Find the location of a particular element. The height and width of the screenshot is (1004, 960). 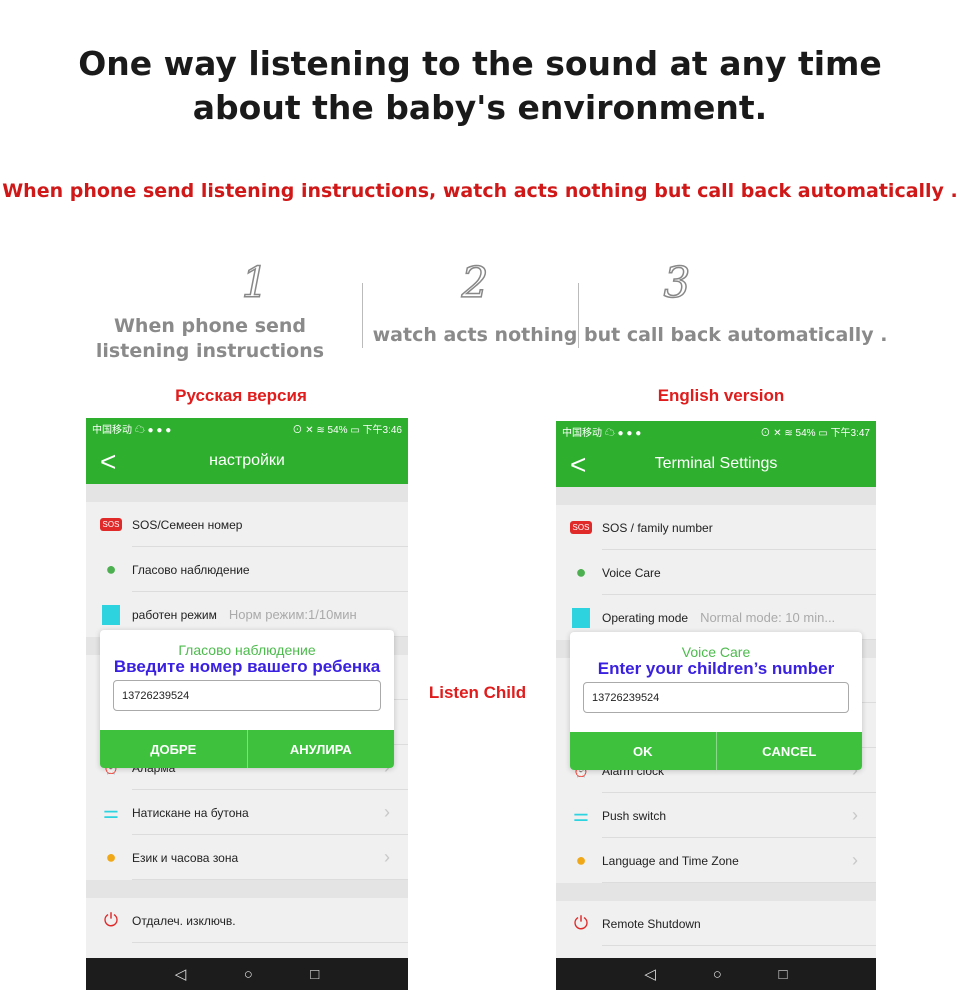

step-2-number: 2 is located at coordinates (475, 282).